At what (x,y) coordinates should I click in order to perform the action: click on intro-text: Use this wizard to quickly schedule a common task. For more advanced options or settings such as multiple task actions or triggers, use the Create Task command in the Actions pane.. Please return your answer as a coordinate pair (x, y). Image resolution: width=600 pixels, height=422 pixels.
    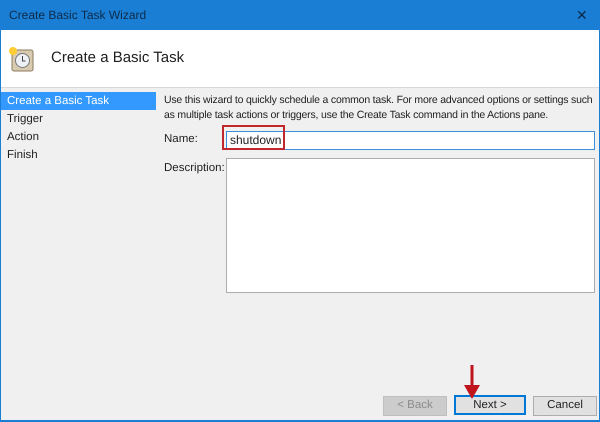
    Looking at the image, I should click on (379, 108).